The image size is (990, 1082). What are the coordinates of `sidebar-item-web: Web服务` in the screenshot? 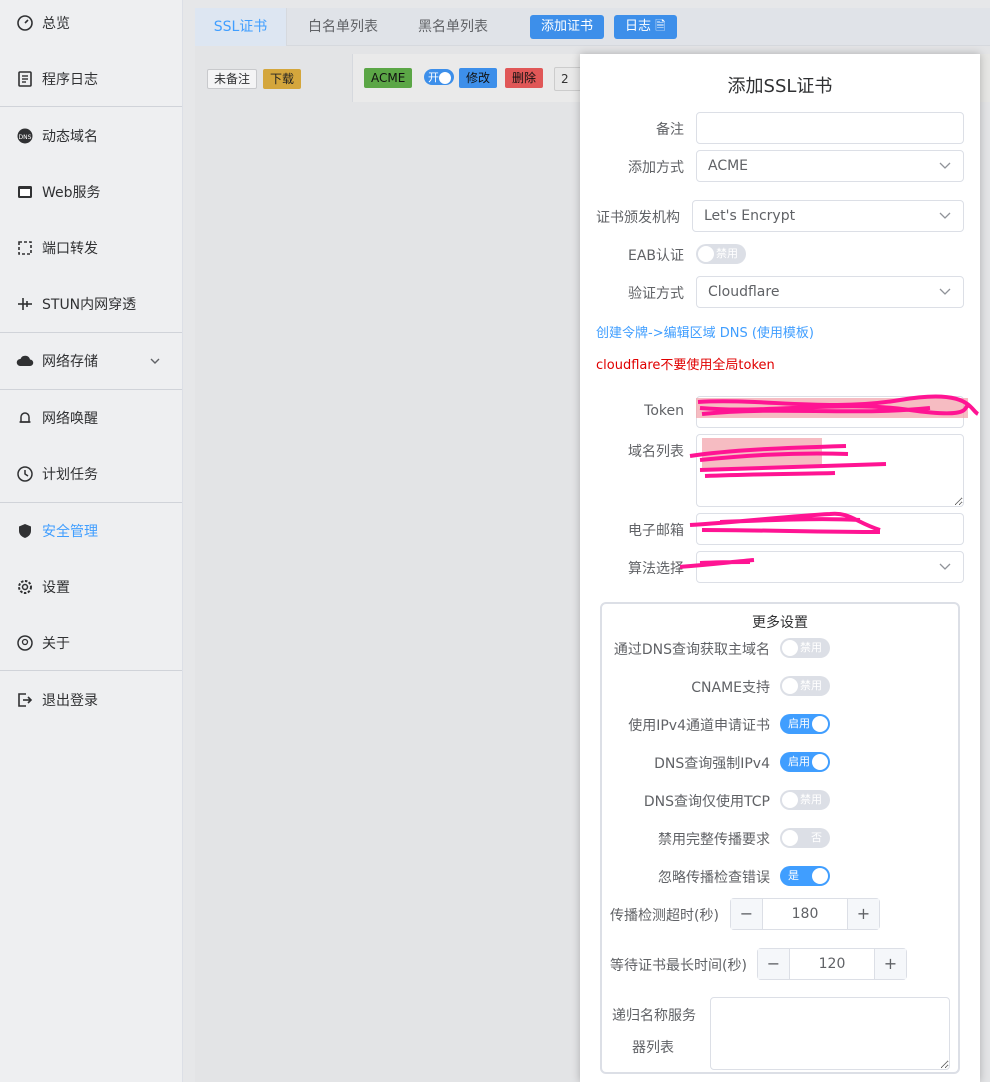 It's located at (91, 192).